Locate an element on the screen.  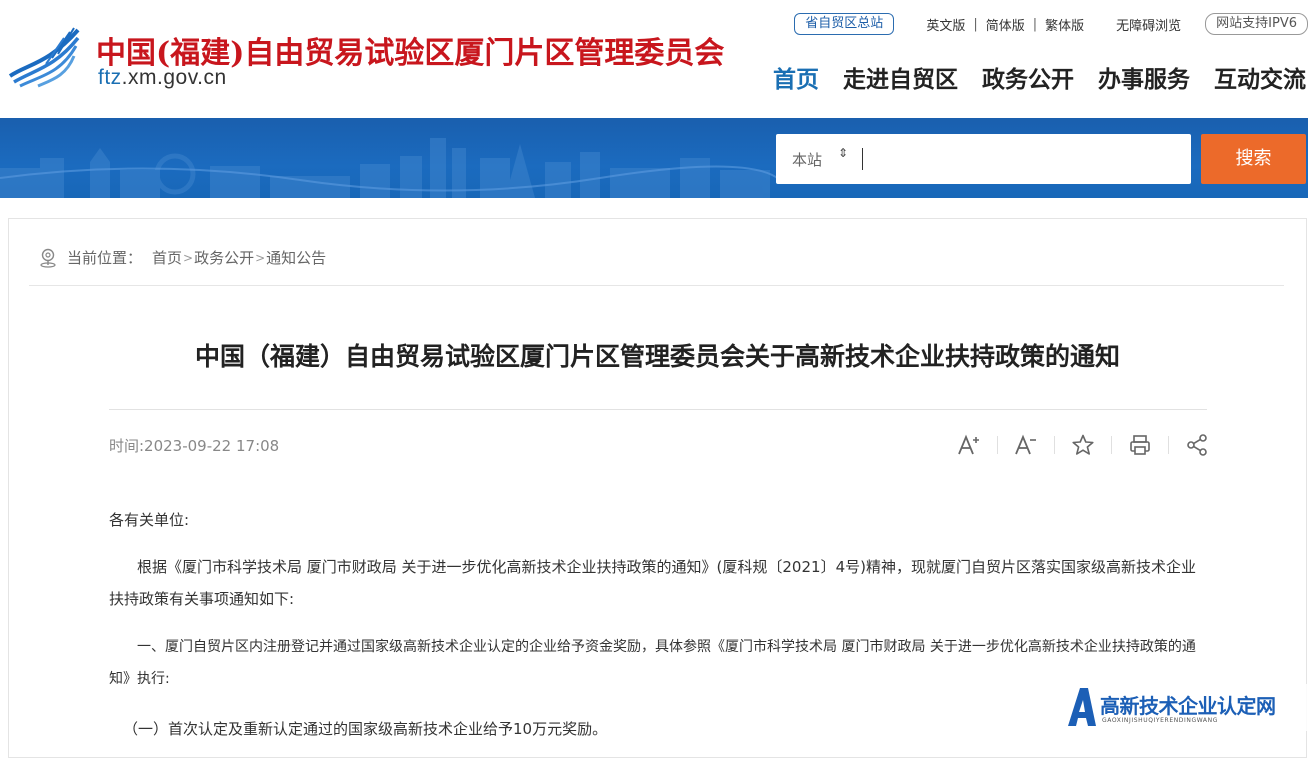
breadcrumb-divider is located at coordinates (656, 285).